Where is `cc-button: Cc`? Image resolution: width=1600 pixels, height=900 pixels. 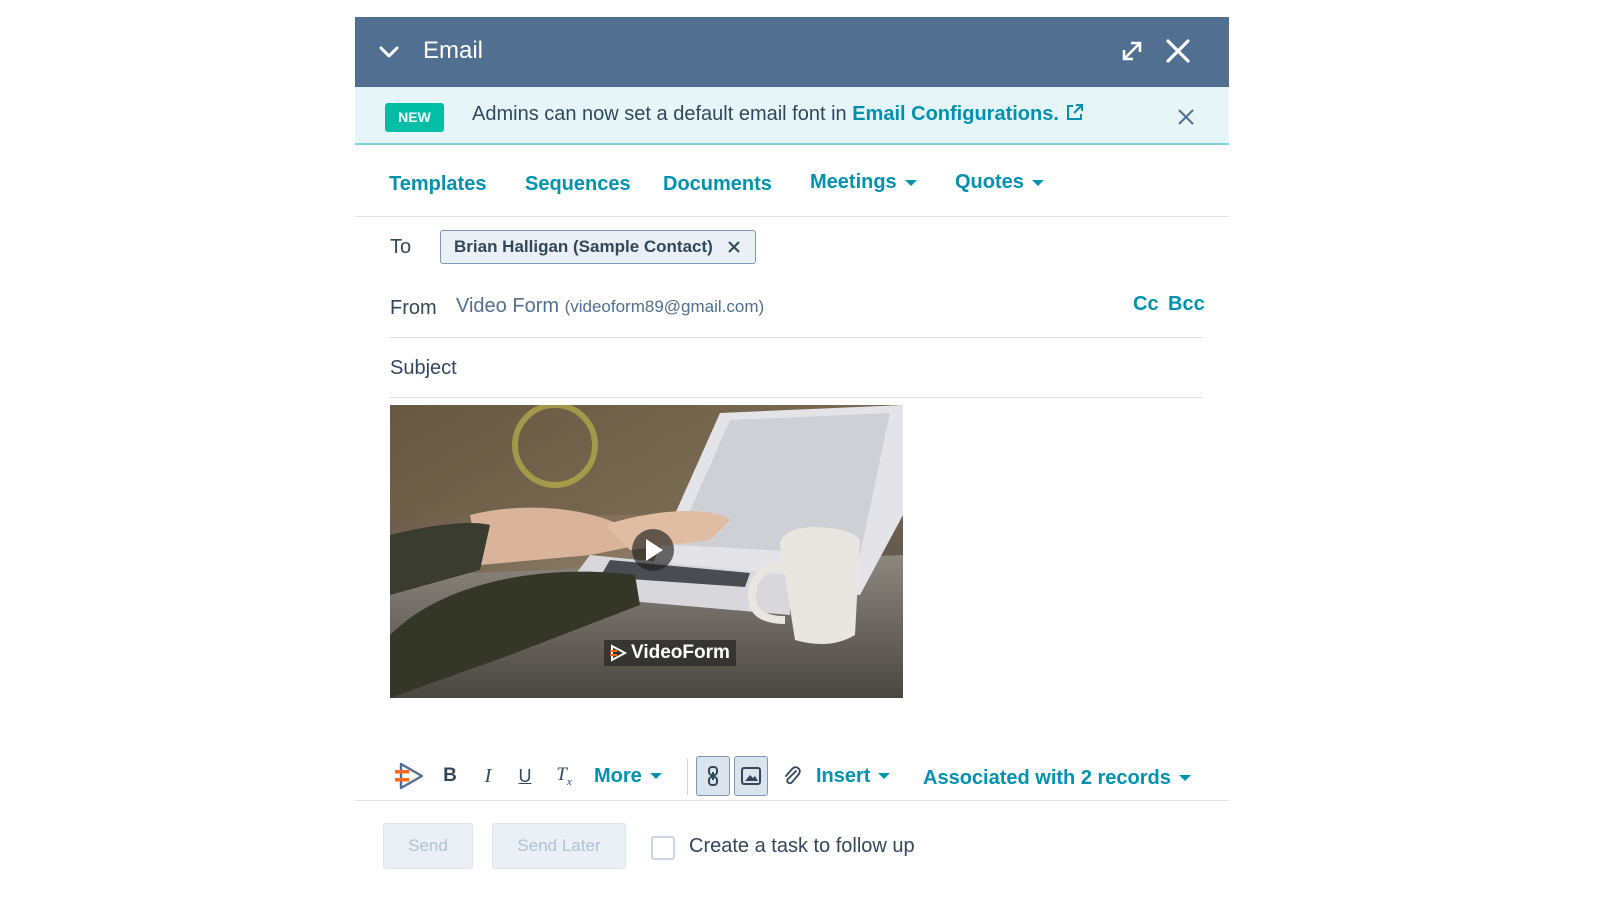 cc-button: Cc is located at coordinates (1146, 304).